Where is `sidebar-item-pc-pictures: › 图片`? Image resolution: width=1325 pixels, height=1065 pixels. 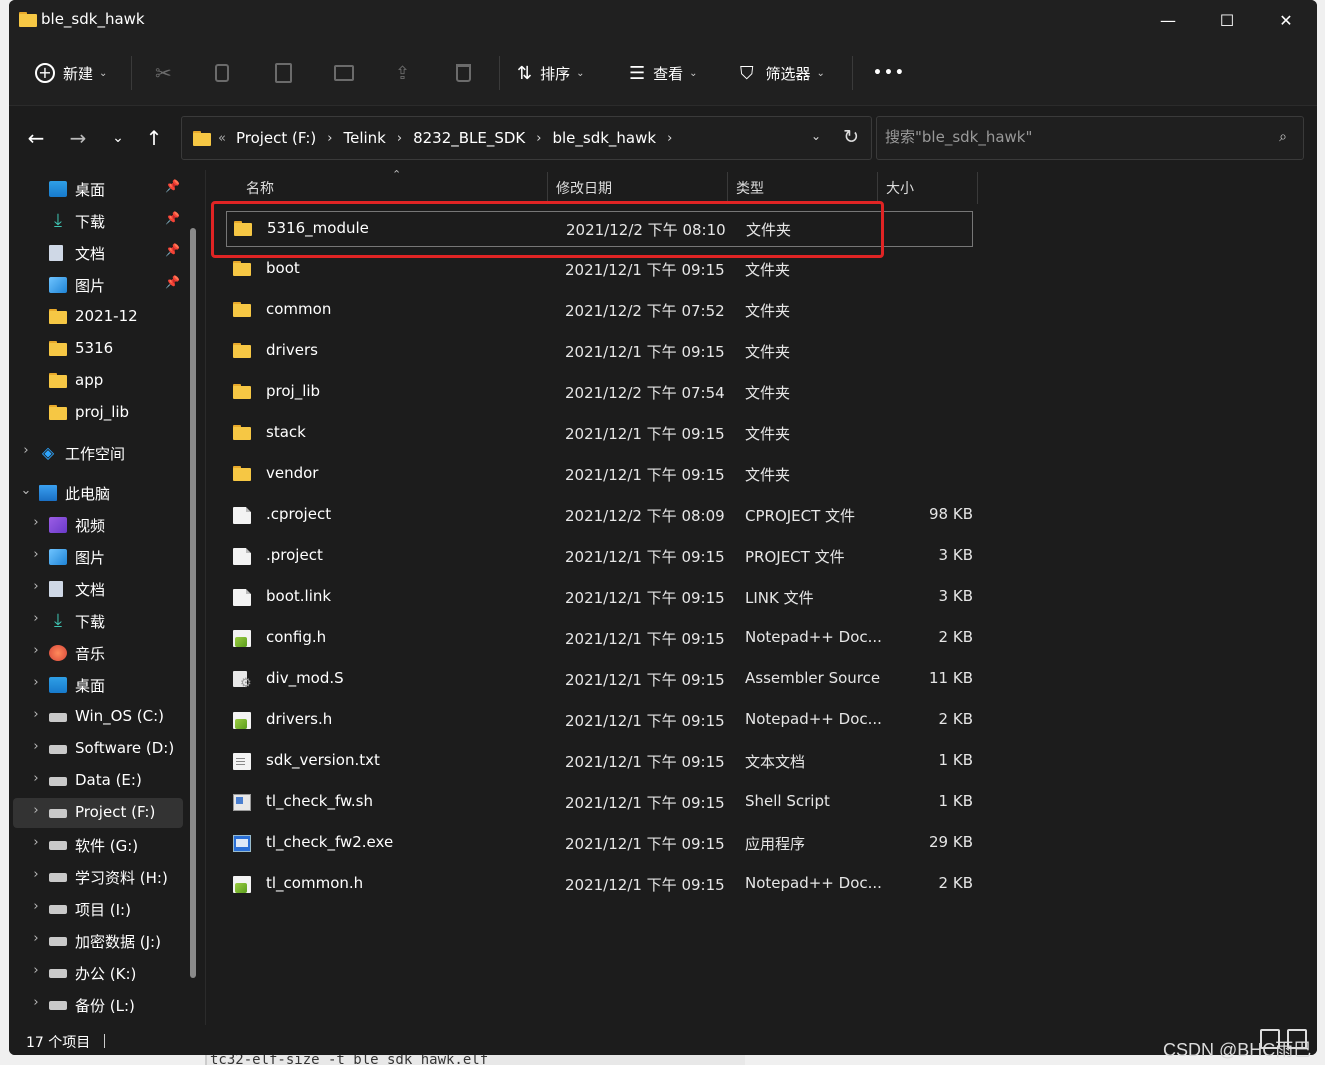
sidebar-item-pc-pictures: › 图片 is located at coordinates (98, 557).